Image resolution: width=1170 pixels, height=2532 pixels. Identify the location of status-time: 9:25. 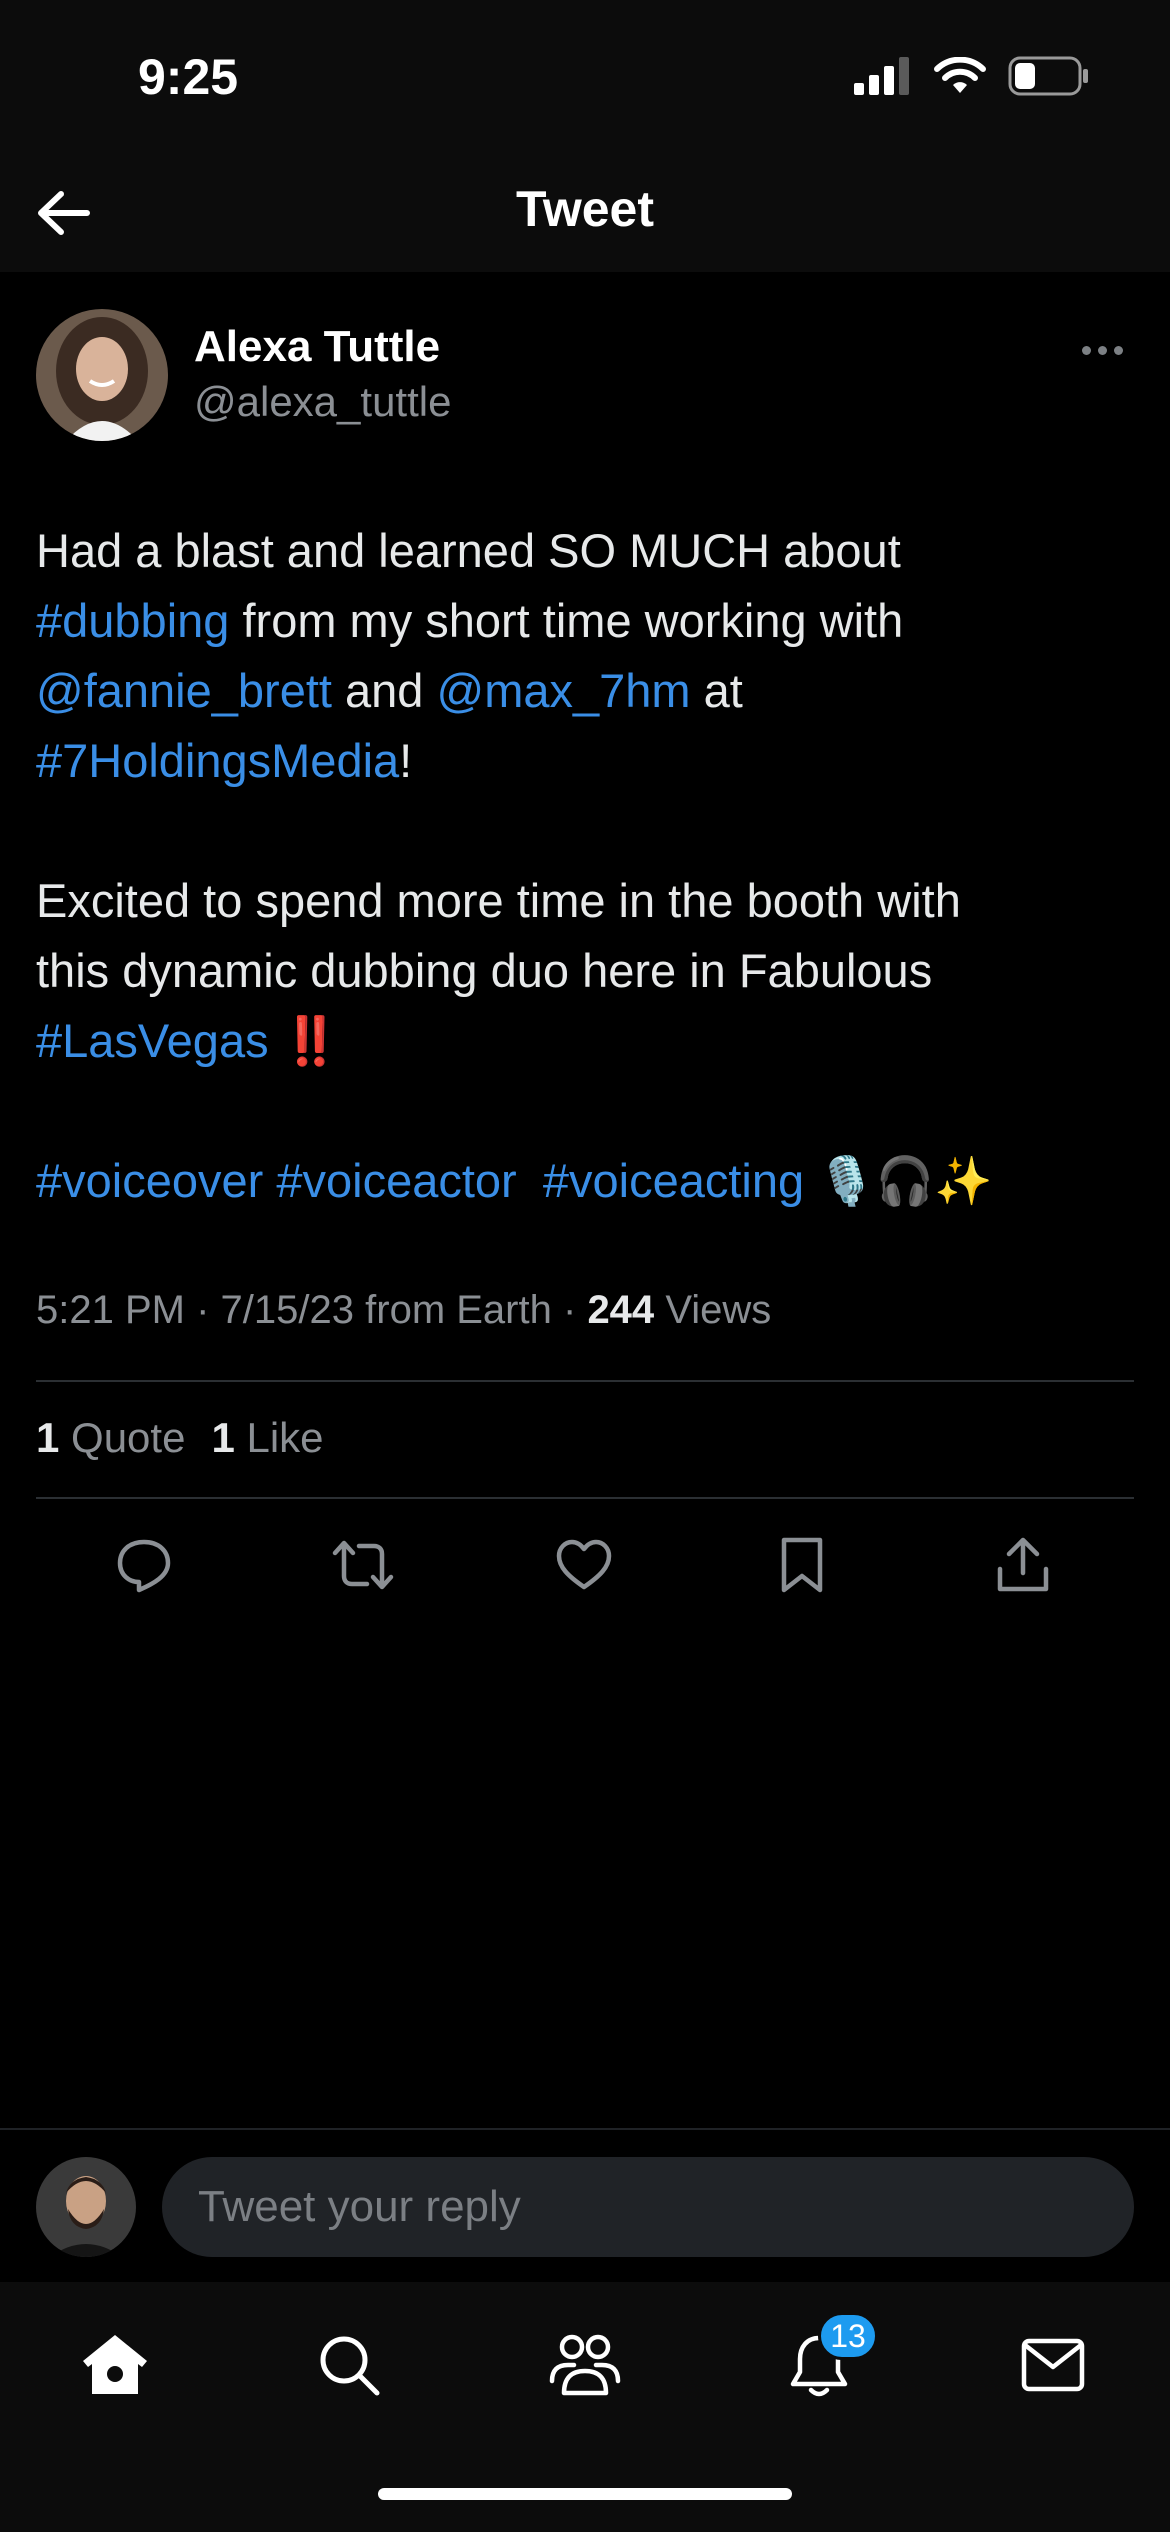
(188, 77).